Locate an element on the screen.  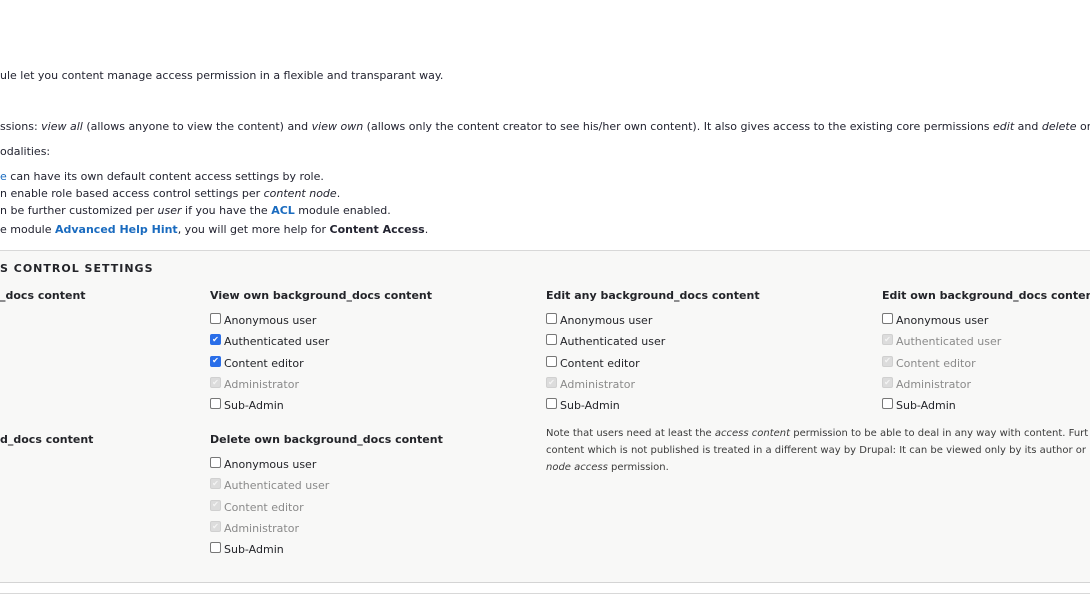
divider is located at coordinates (545, 593).